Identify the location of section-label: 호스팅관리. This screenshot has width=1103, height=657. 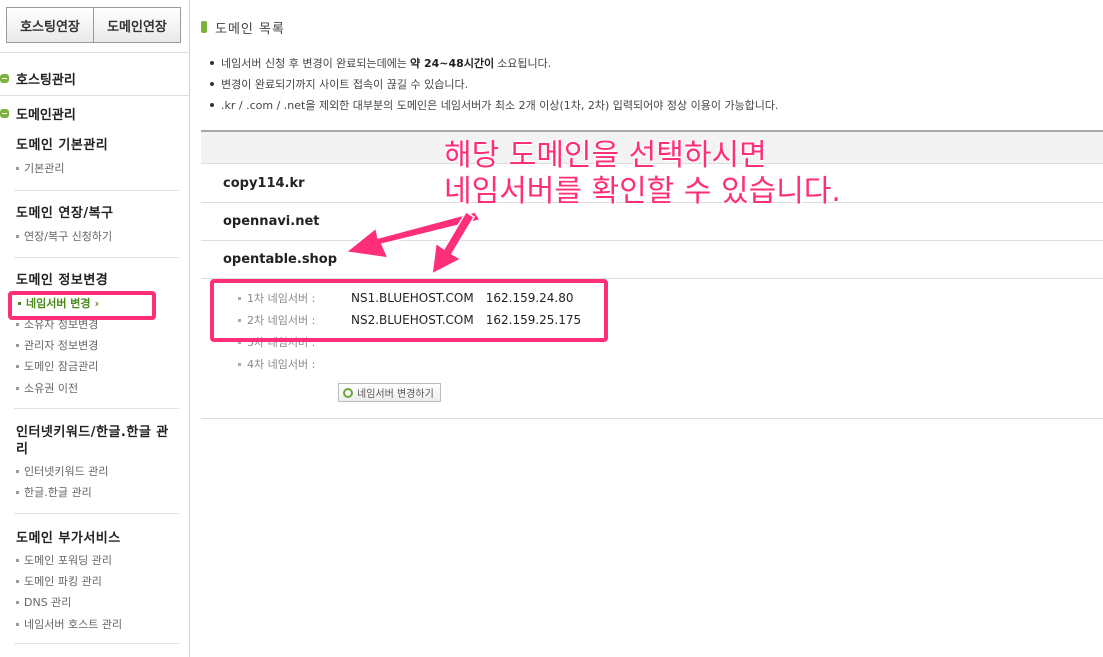
(46, 80).